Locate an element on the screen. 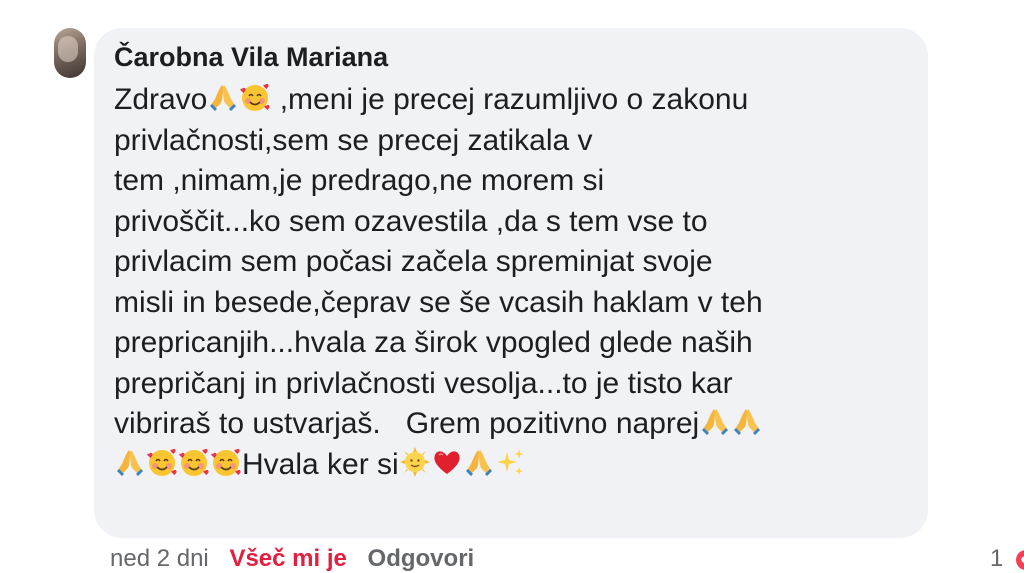 The width and height of the screenshot is (1024, 573). comment-text-segment: privlačnosti,sem se precej zatikala v is located at coordinates (353, 140).